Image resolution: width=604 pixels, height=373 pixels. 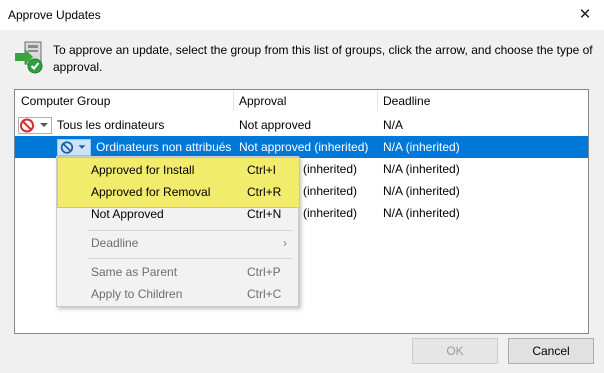 I want to click on close-icon: ✕, so click(x=585, y=15).